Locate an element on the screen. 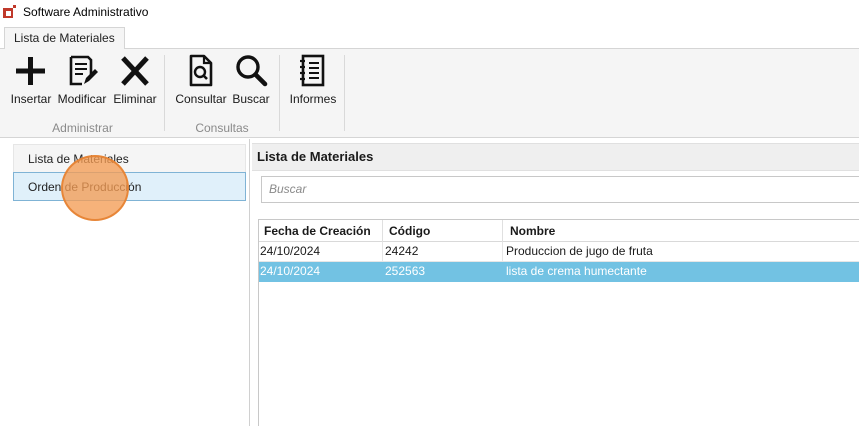 This screenshot has width=859, height=426. nav-item-orden-de-produccion: Orden de Producción is located at coordinates (129, 186).